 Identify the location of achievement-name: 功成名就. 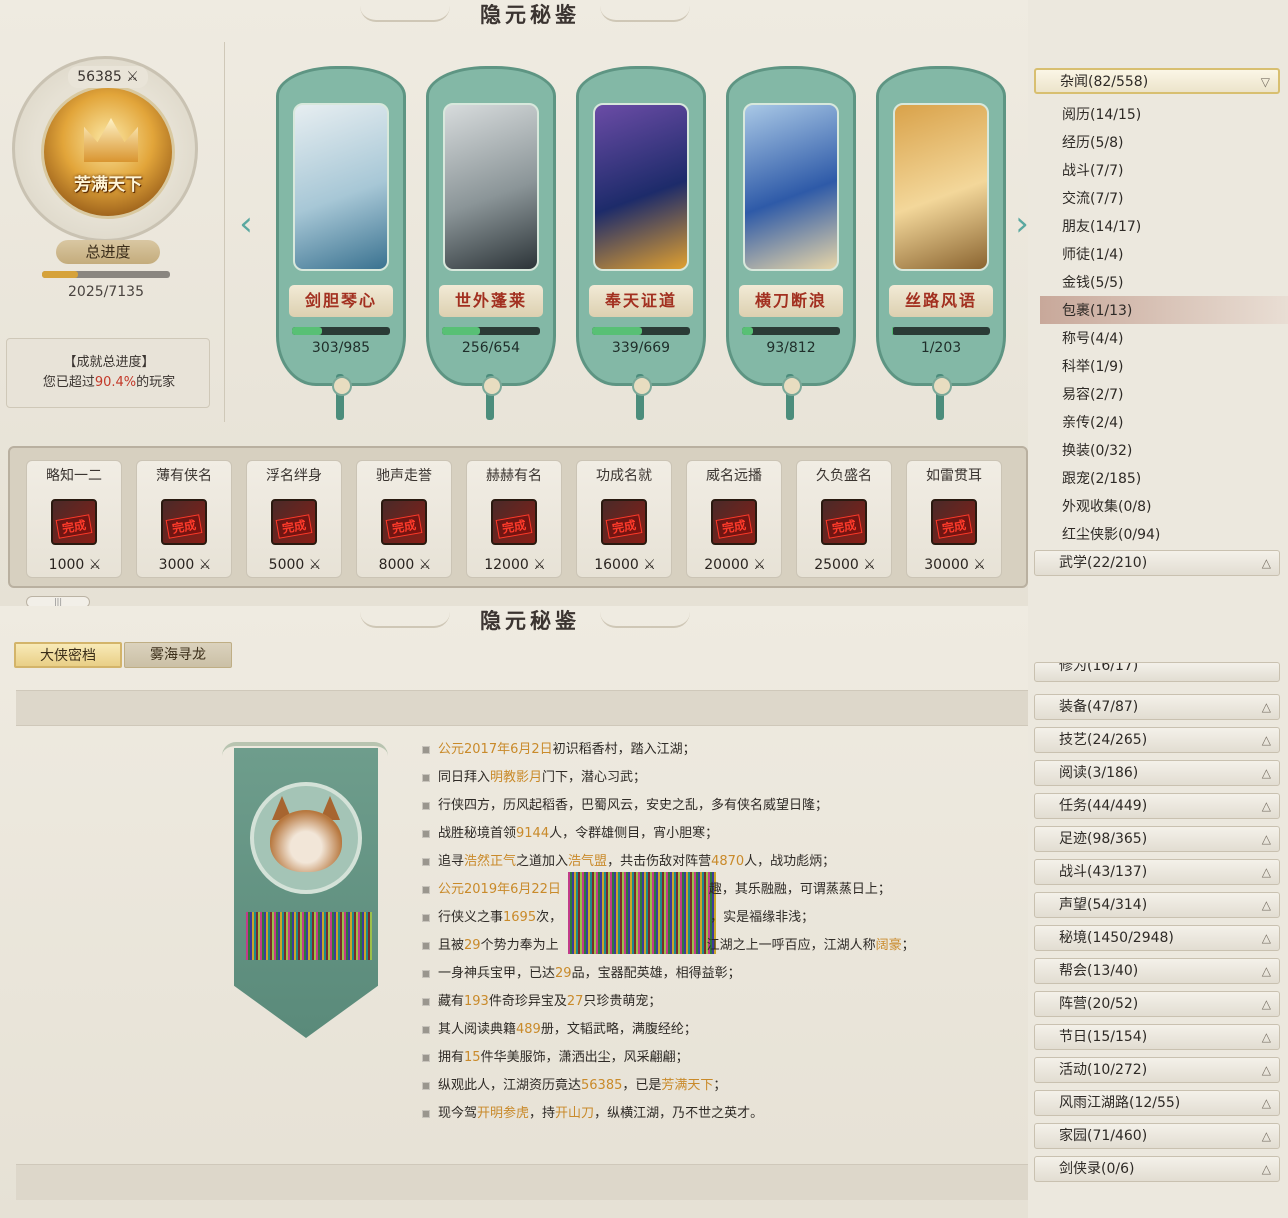
(624, 476).